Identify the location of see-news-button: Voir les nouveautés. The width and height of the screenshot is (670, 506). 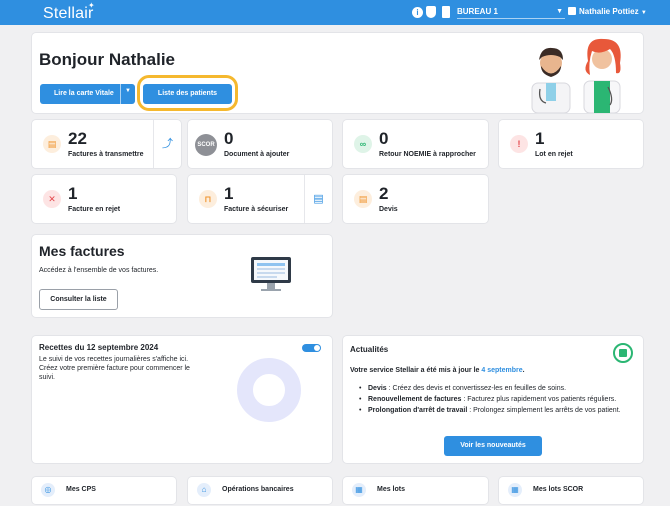
(493, 446).